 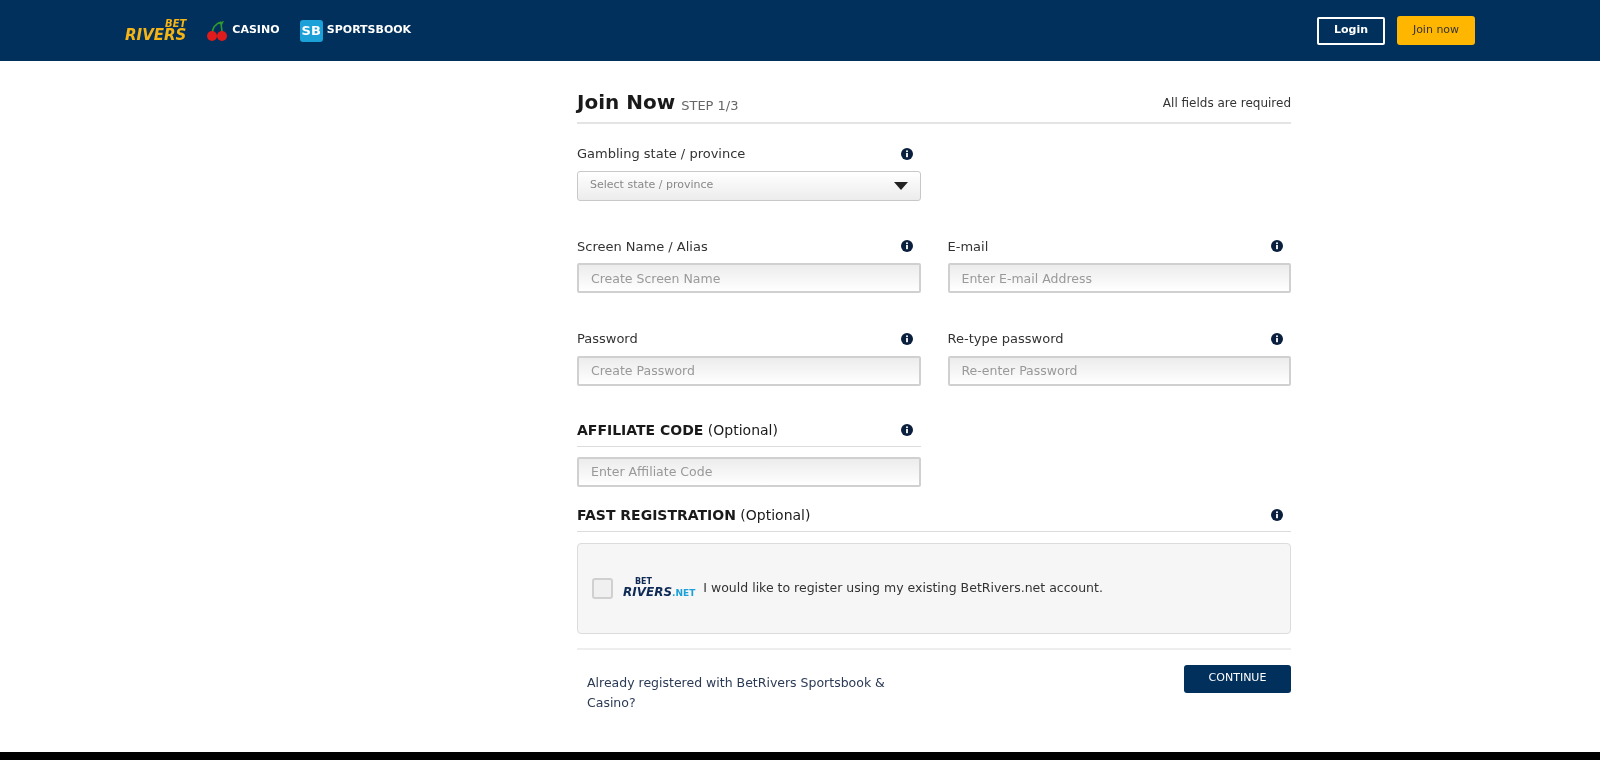 I want to click on field-label: E-mail, so click(x=968, y=246).